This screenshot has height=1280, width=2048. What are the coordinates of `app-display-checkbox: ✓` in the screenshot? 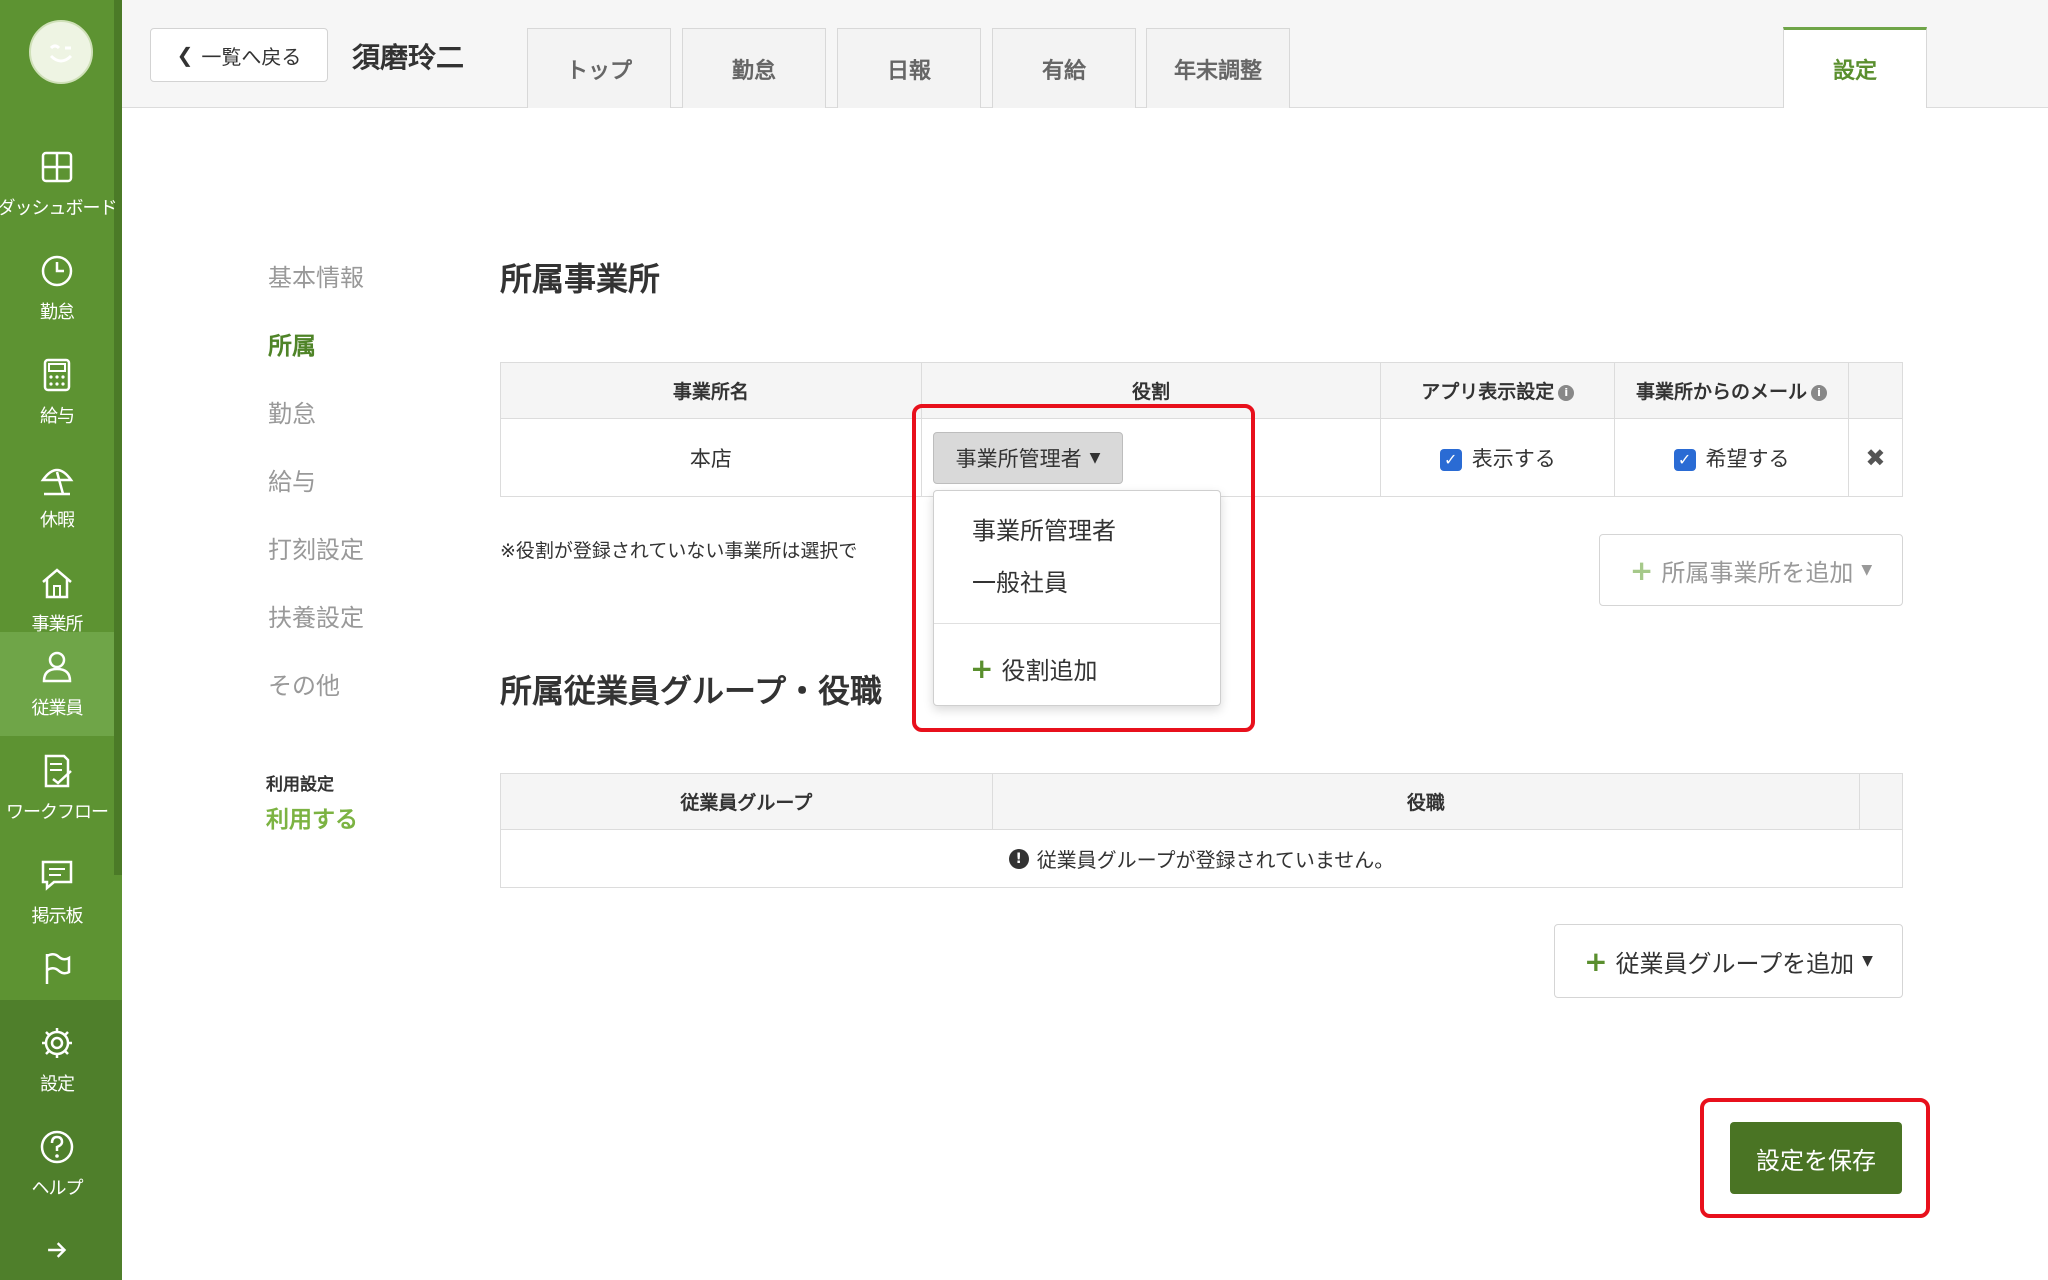 It's located at (1450, 459).